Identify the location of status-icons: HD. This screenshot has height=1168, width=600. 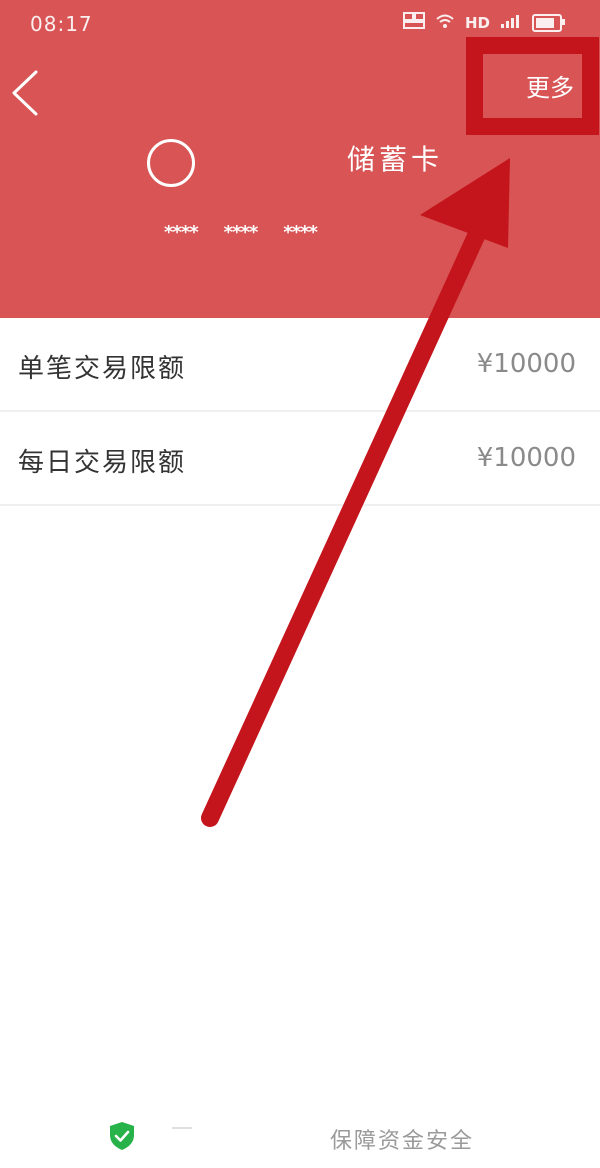
(483, 23).